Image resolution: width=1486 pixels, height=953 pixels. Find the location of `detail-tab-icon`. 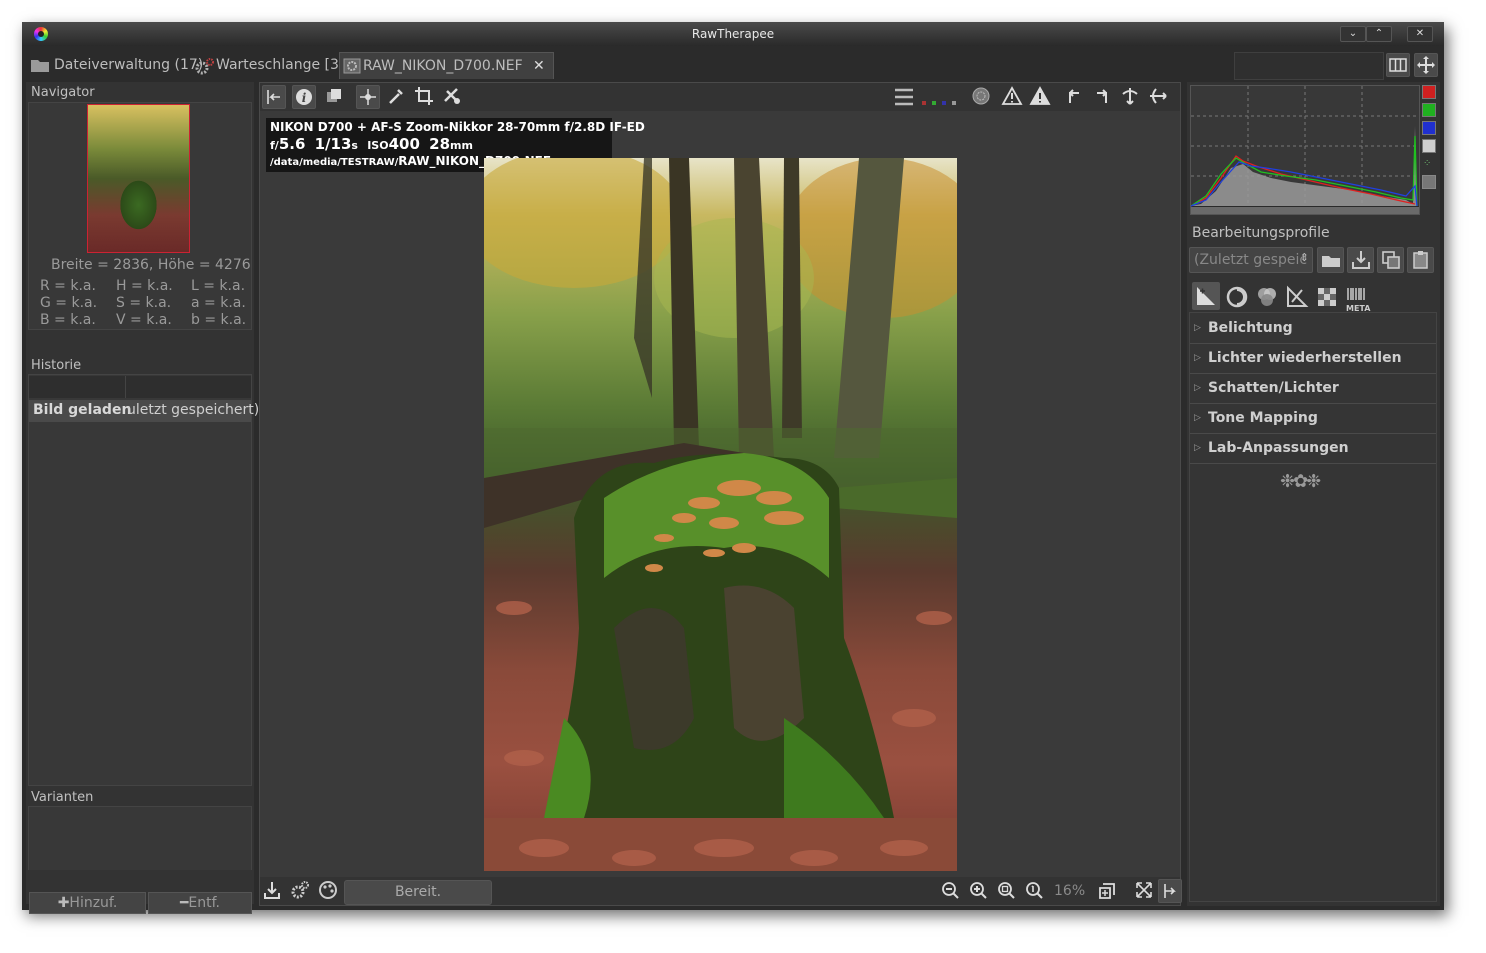

detail-tab-icon is located at coordinates (1237, 296).